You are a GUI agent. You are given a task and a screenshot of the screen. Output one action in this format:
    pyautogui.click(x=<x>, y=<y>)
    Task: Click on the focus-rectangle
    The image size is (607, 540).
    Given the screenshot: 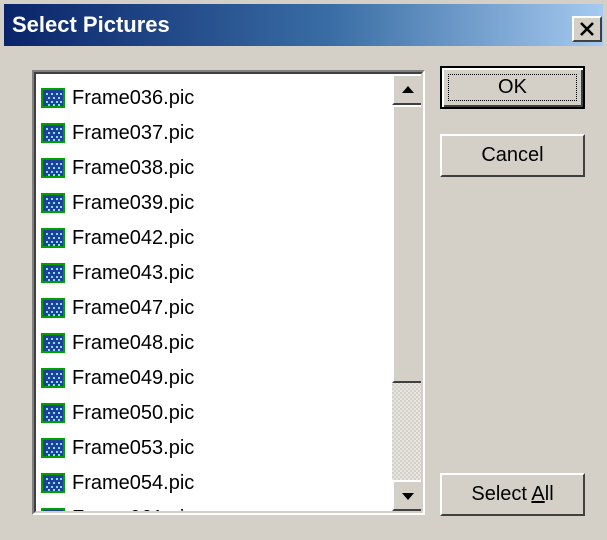 What is the action you would take?
    pyautogui.click(x=512, y=87)
    